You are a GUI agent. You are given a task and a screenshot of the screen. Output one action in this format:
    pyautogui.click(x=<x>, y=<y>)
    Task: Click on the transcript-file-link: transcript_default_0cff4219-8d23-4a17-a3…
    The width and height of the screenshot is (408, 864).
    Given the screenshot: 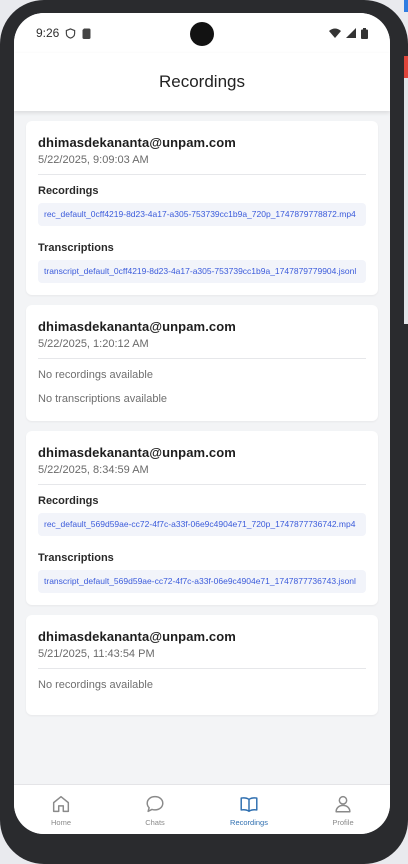 What is the action you would take?
    pyautogui.click(x=202, y=271)
    